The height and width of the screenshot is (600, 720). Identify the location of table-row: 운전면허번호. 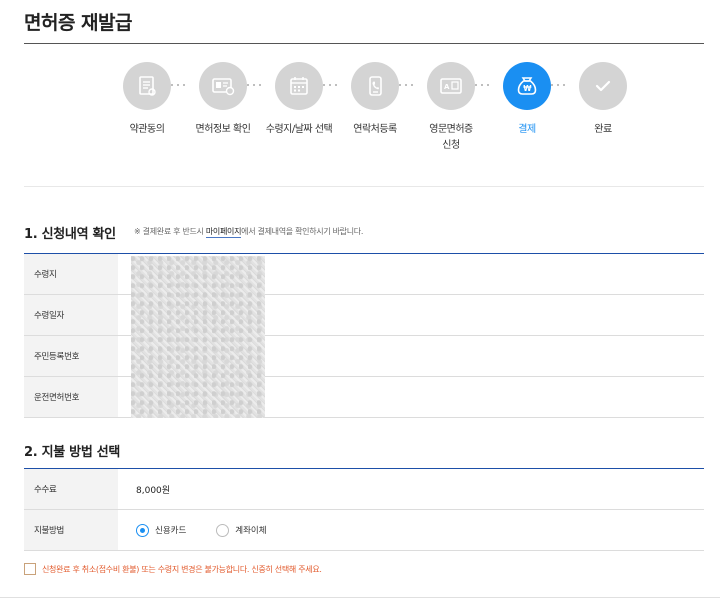
(364, 397).